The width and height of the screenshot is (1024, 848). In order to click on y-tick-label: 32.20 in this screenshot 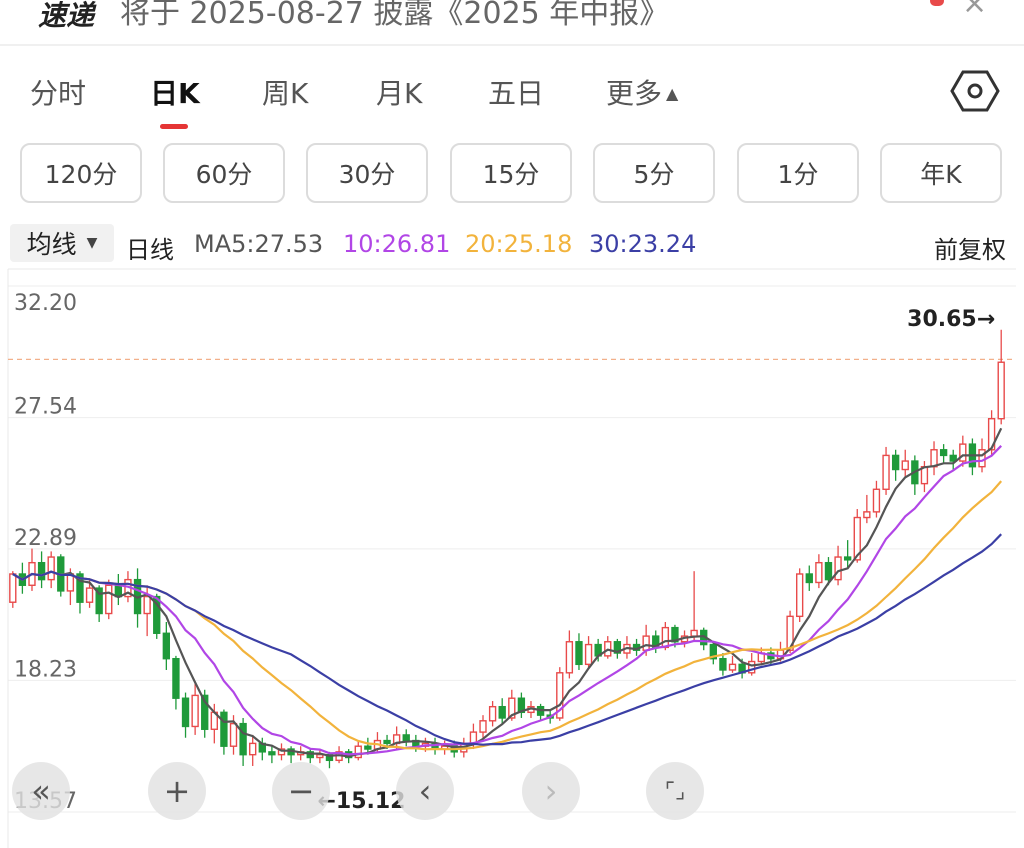, I will do `click(45, 303)`.